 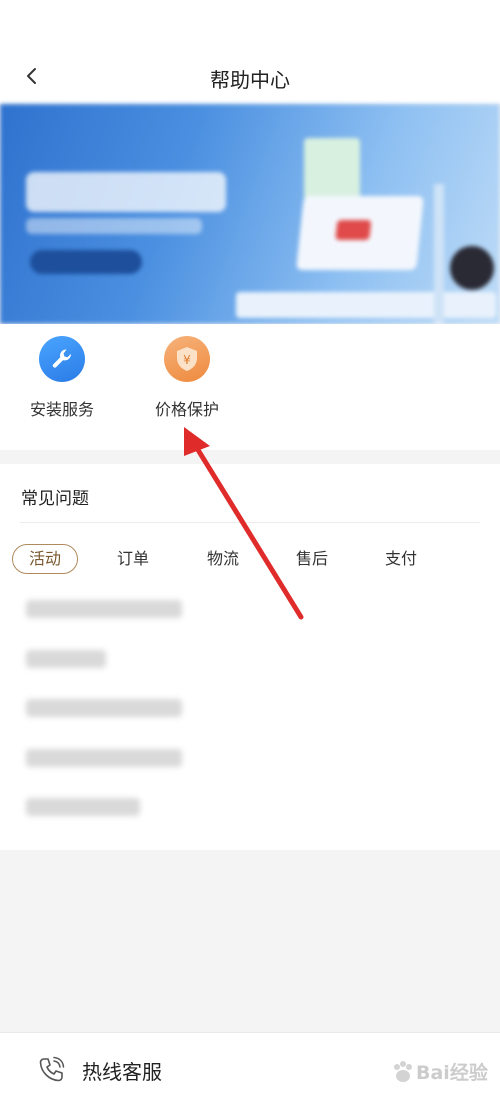 What do you see at coordinates (403, 1071) in the screenshot?
I see `paw-icon` at bounding box center [403, 1071].